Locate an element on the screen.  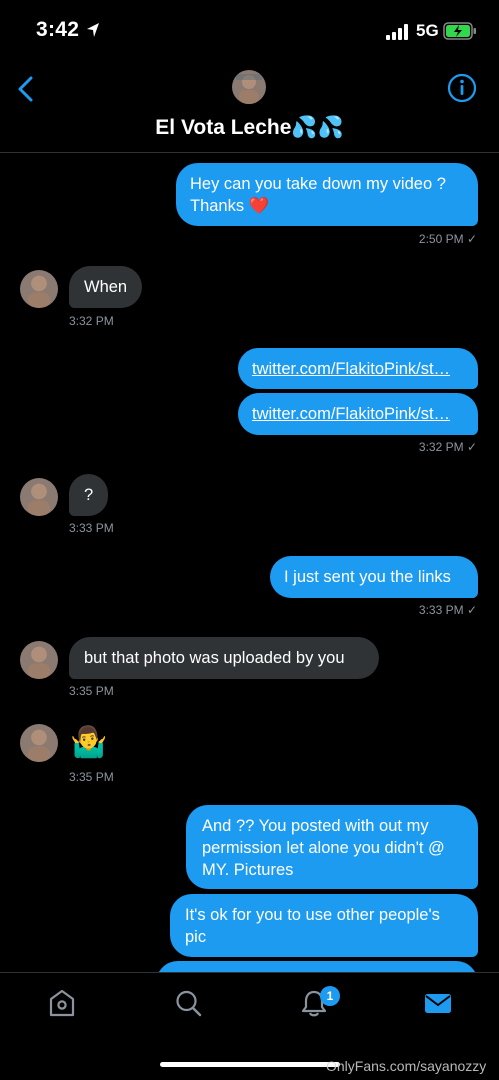
location-arrow-icon is located at coordinates (93, 30).